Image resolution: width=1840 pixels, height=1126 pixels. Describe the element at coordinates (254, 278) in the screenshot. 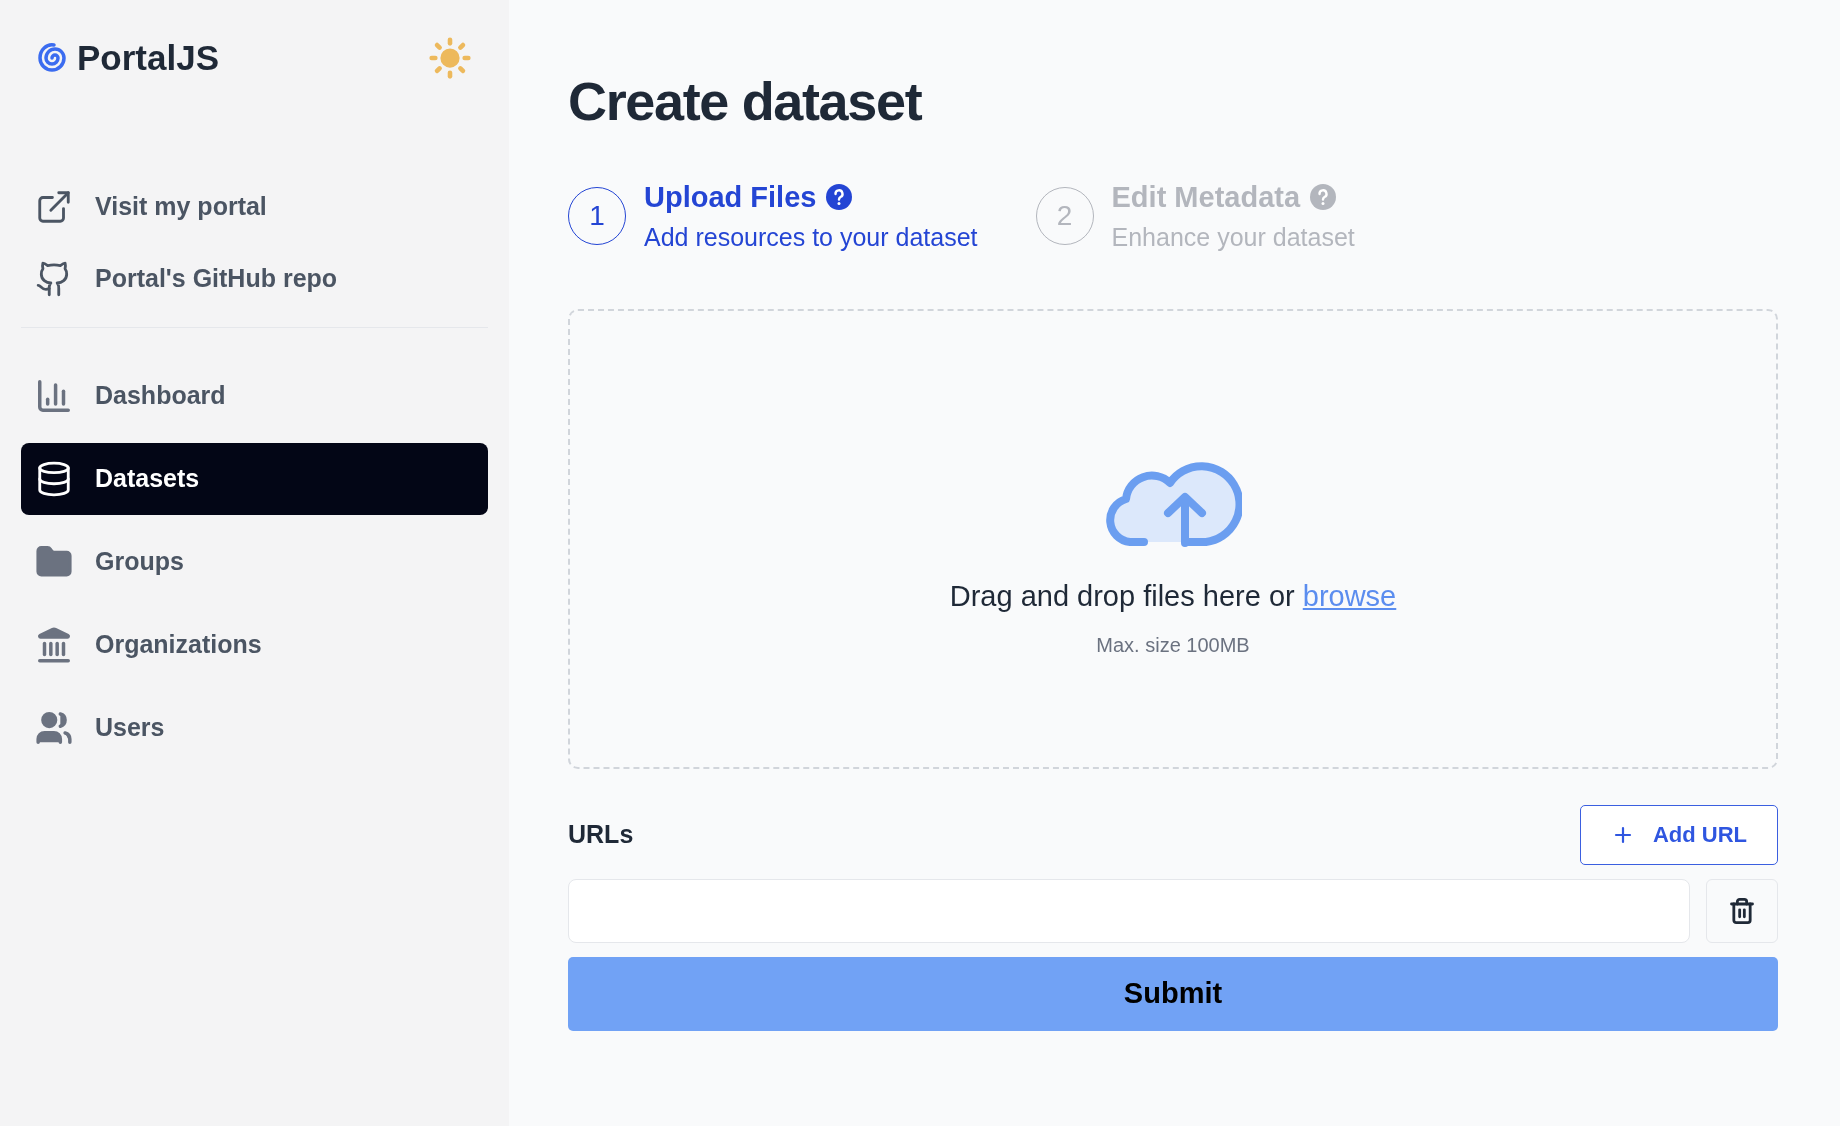

I see `sidebar-link: Portal's GitHub repo` at that location.